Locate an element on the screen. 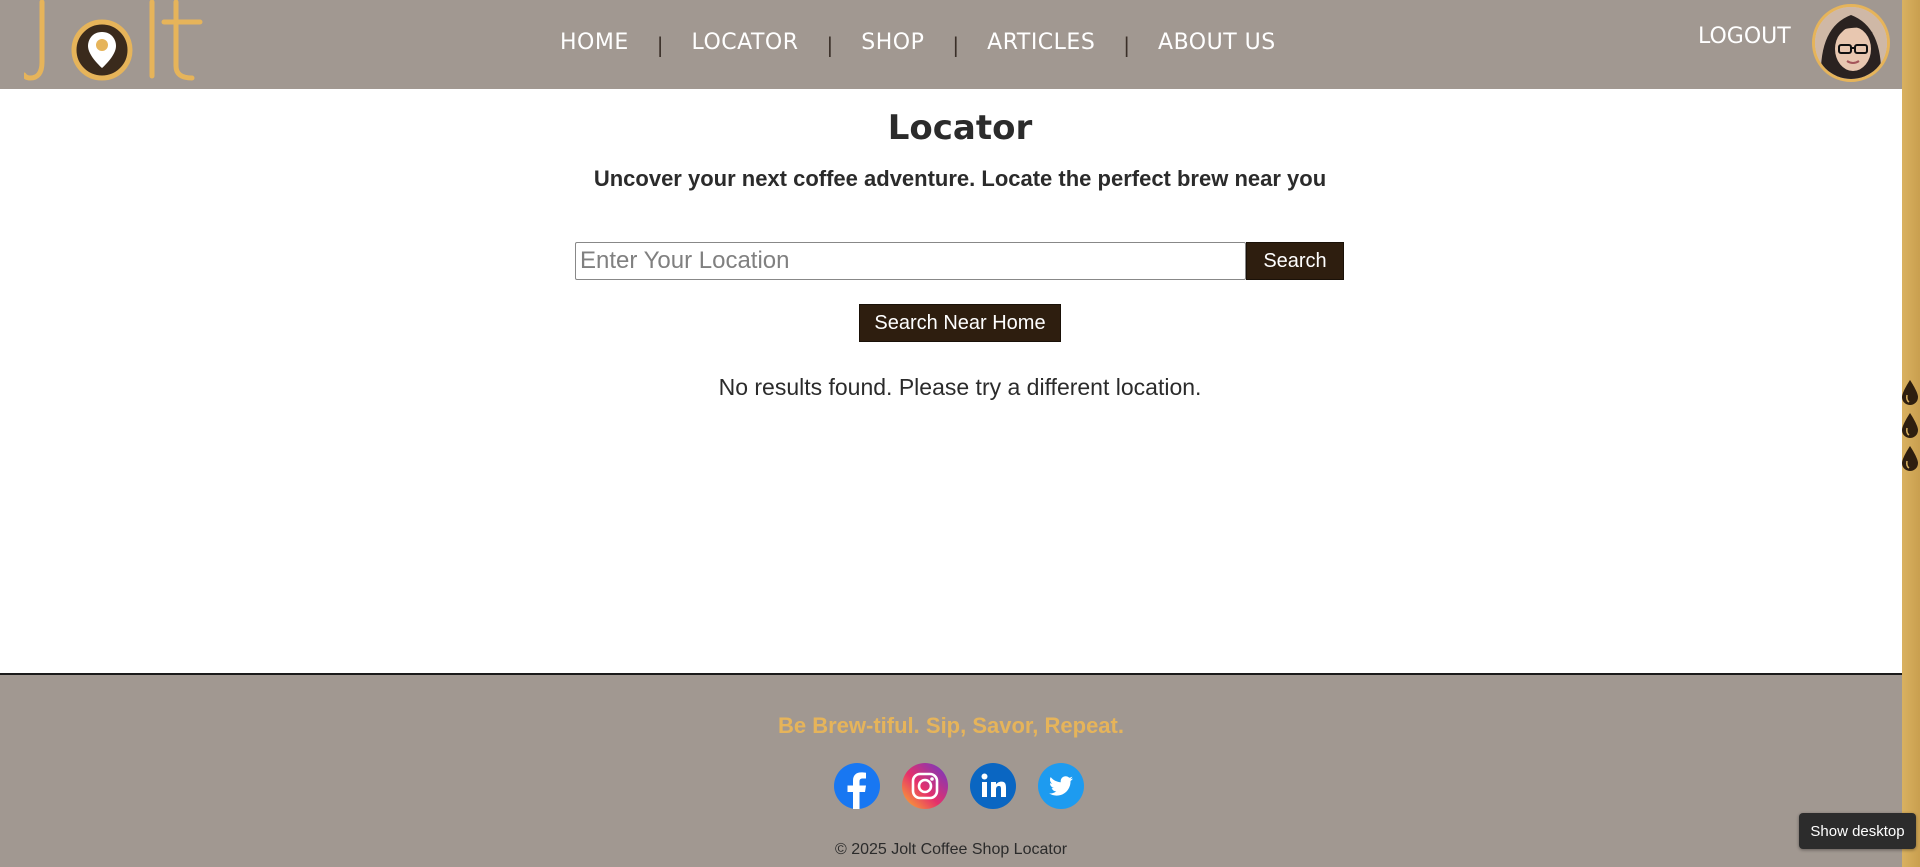 This screenshot has width=1920, height=867. instagram-link is located at coordinates (925, 786).